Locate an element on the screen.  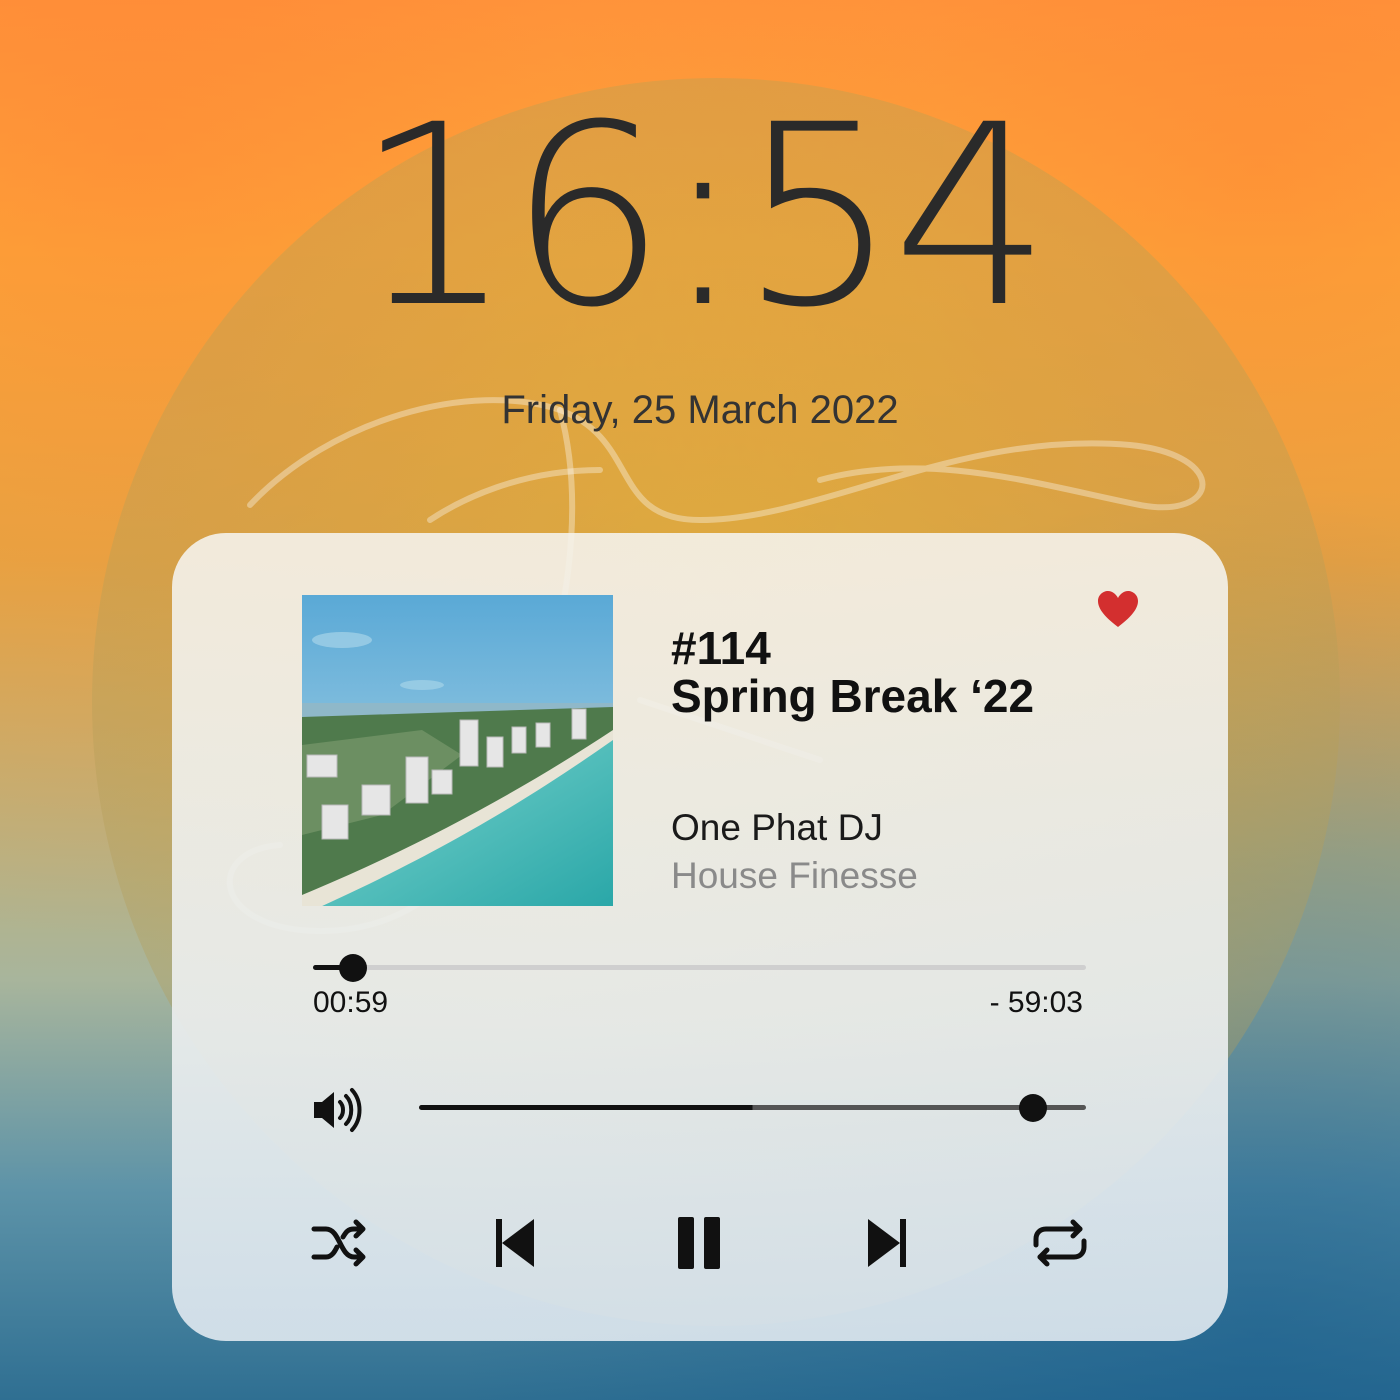
previous-button is located at coordinates (516, 1243).